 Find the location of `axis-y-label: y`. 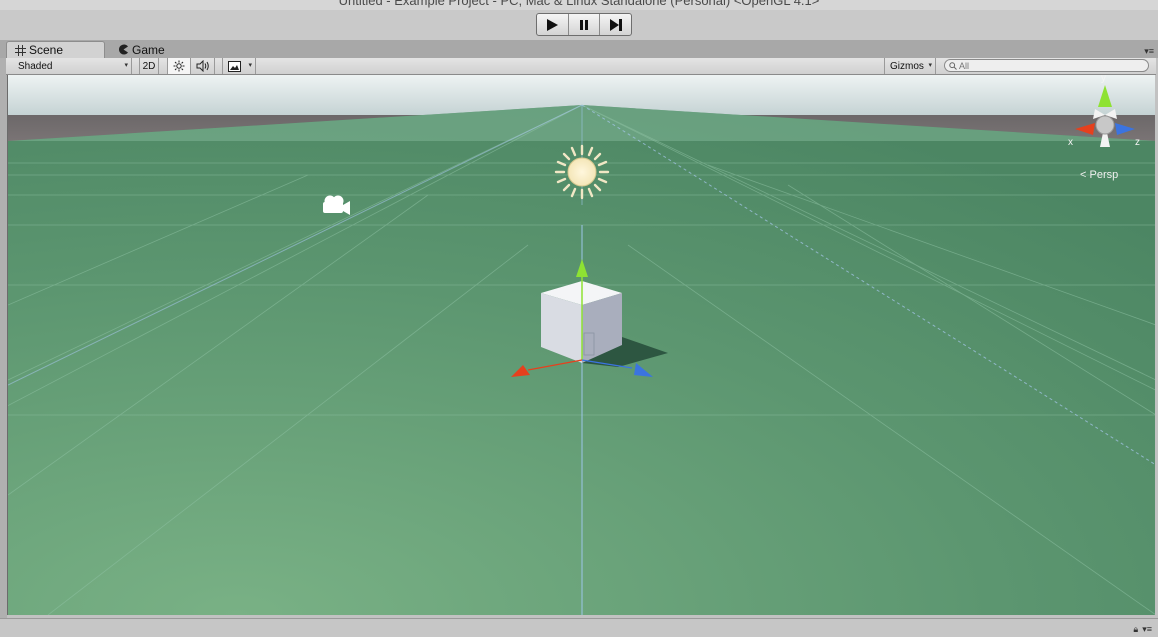

axis-y-label: y is located at coordinates (1103, 79).